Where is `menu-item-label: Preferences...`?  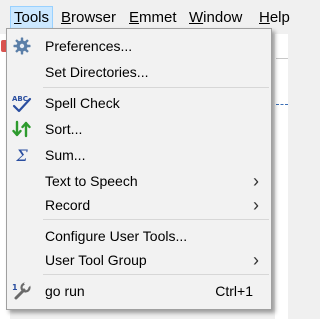 menu-item-label: Preferences... is located at coordinates (89, 46).